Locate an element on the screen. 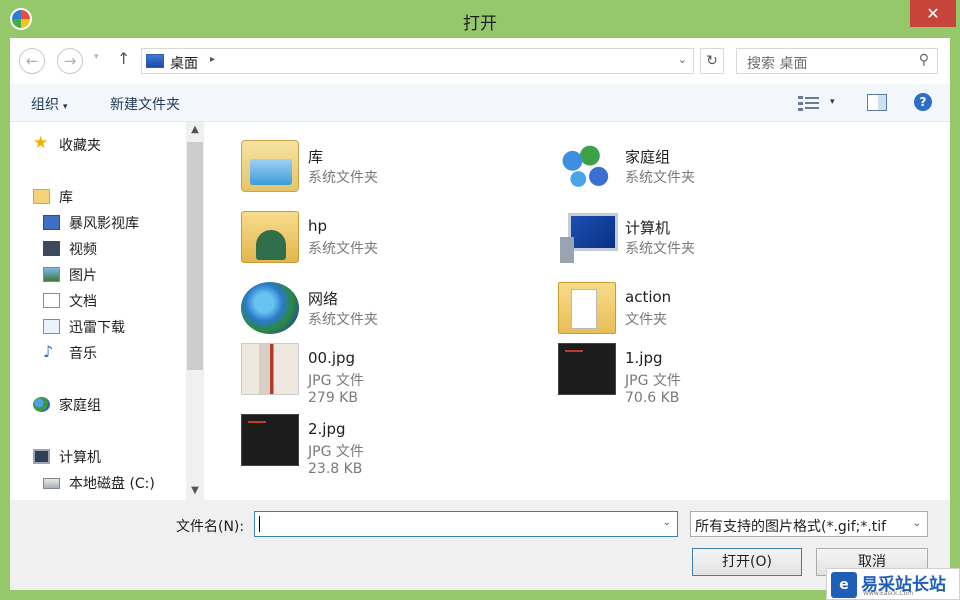 The height and width of the screenshot is (600, 960). media-library-icon is located at coordinates (51, 222).